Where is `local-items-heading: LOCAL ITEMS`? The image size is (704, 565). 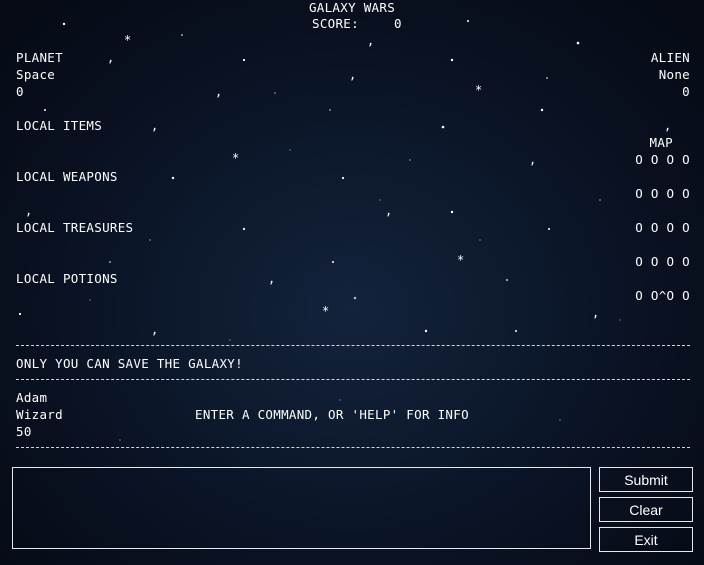
local-items-heading: LOCAL ITEMS is located at coordinates (59, 125).